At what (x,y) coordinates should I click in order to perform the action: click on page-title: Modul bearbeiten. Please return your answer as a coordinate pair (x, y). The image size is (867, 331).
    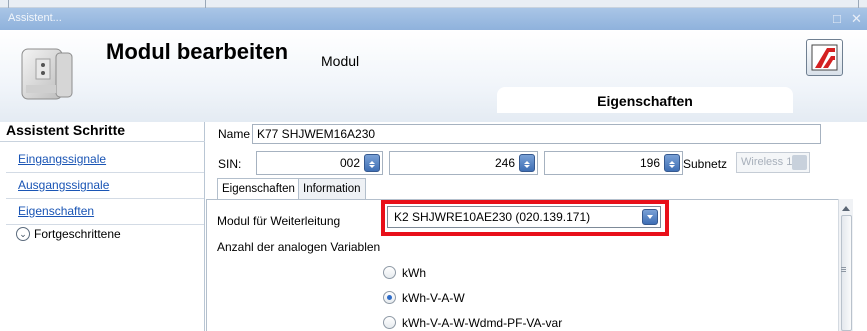
    Looking at the image, I should click on (197, 51).